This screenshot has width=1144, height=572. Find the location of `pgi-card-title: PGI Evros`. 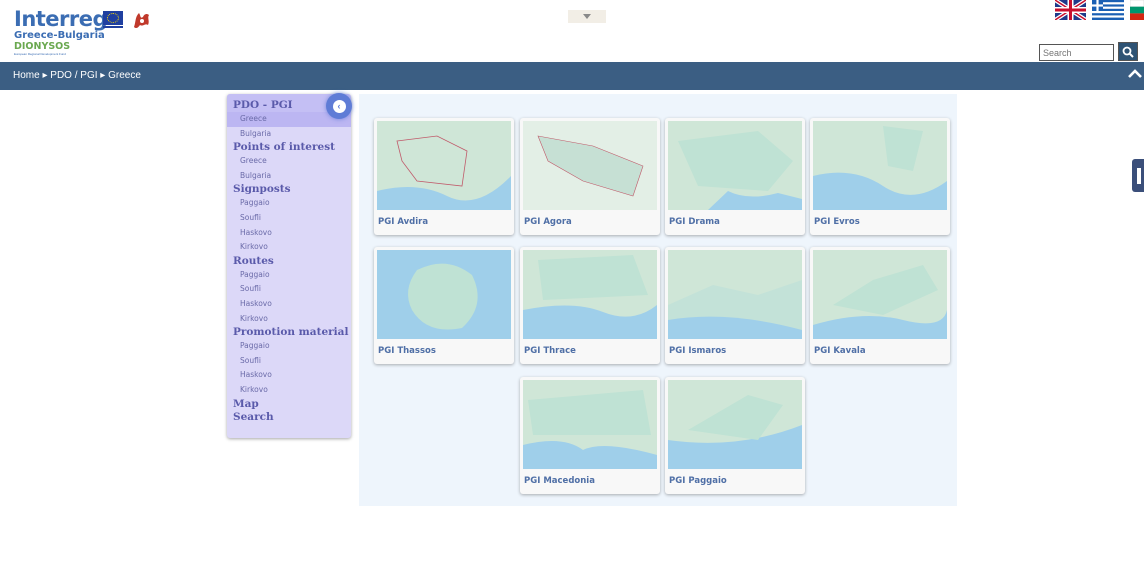

pgi-card-title: PGI Evros is located at coordinates (837, 222).